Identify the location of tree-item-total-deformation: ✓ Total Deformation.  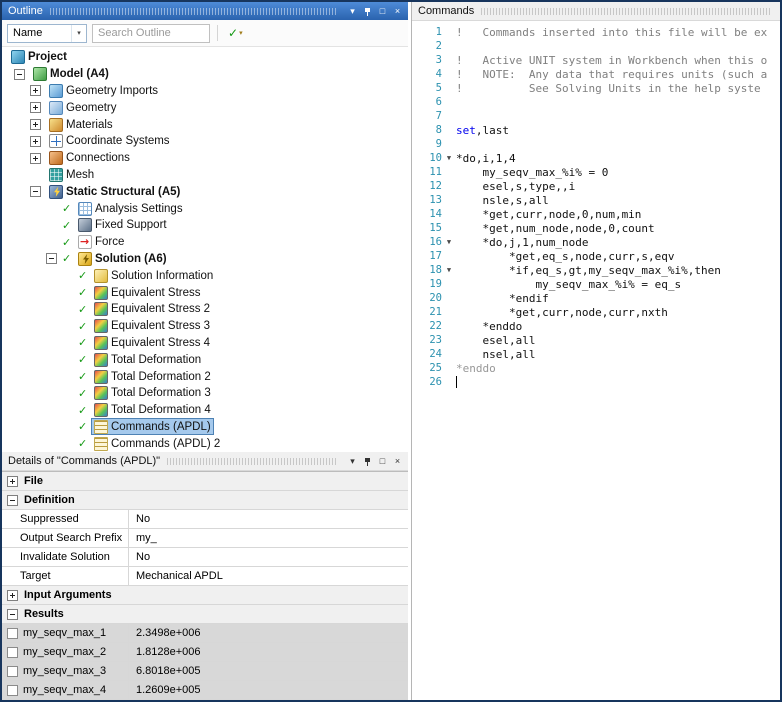
(205, 359).